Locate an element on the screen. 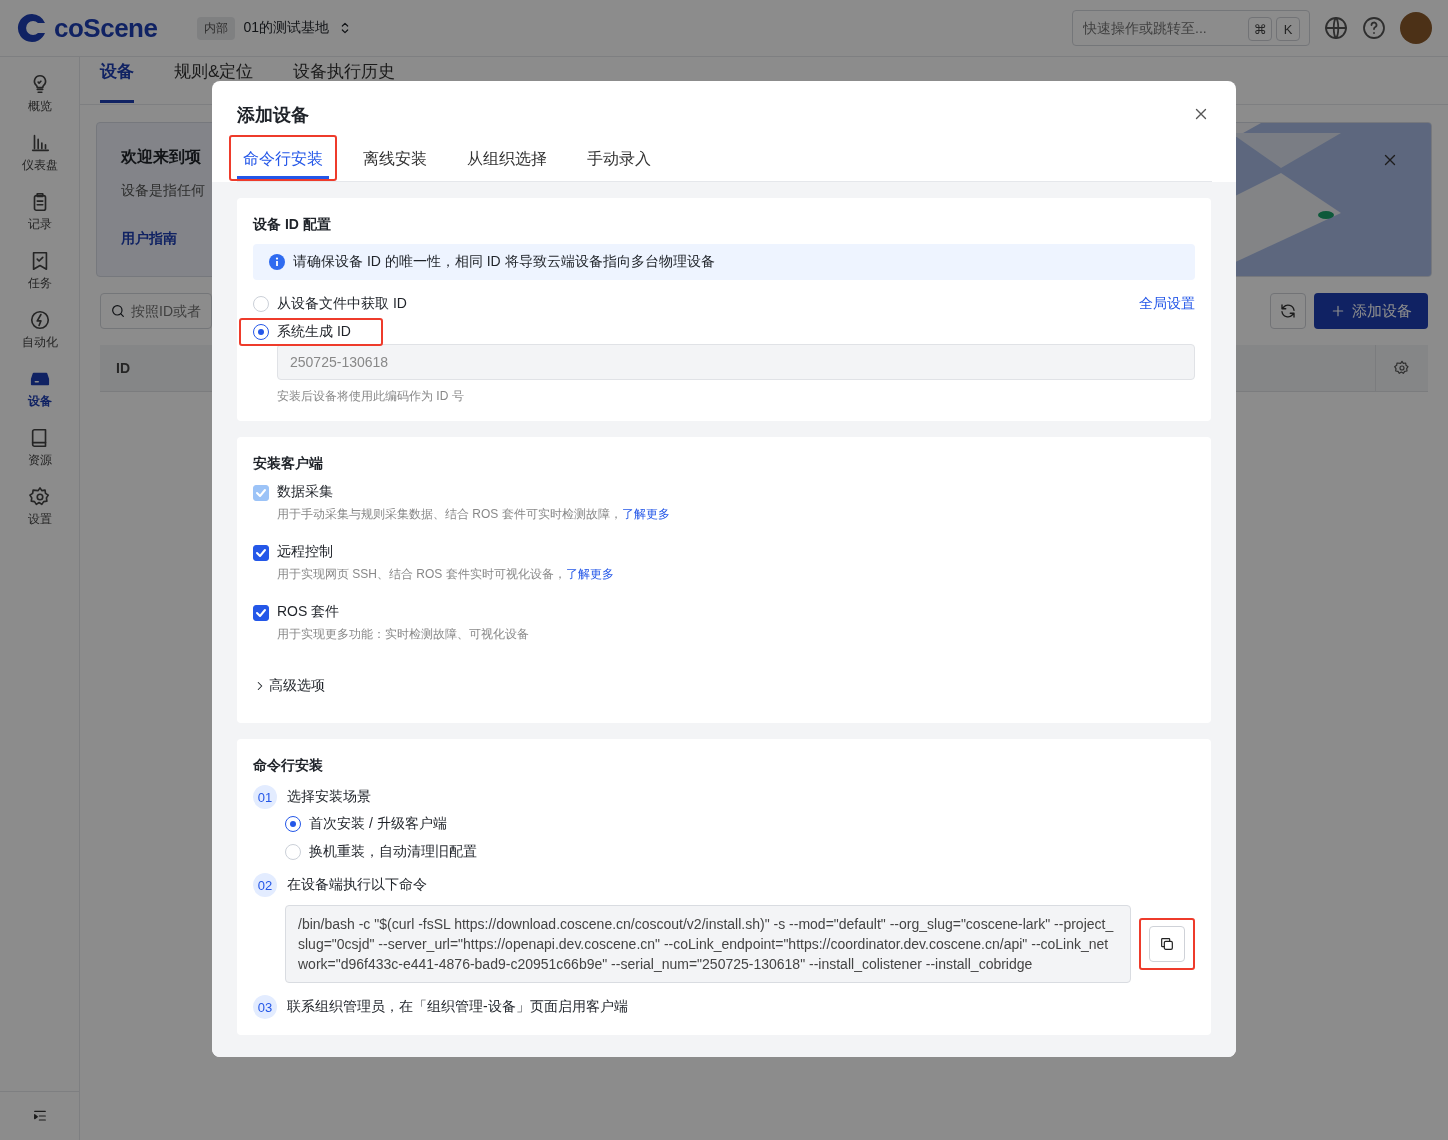 The height and width of the screenshot is (1140, 1448). step-number: 02 is located at coordinates (265, 885).